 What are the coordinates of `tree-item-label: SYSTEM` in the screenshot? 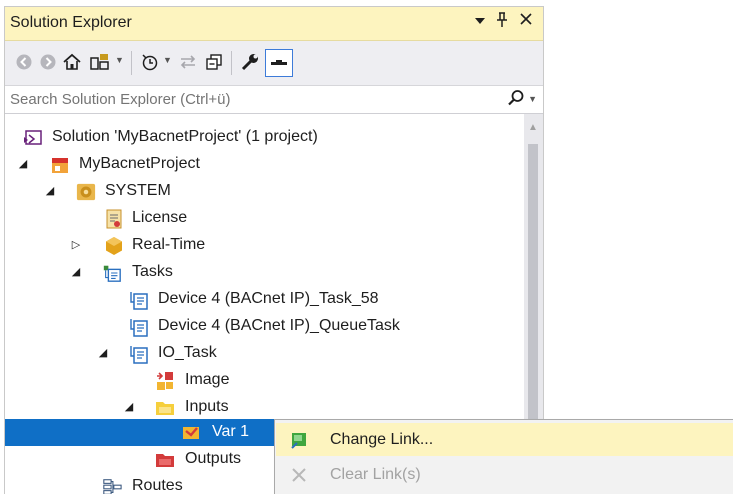 It's located at (138, 190).